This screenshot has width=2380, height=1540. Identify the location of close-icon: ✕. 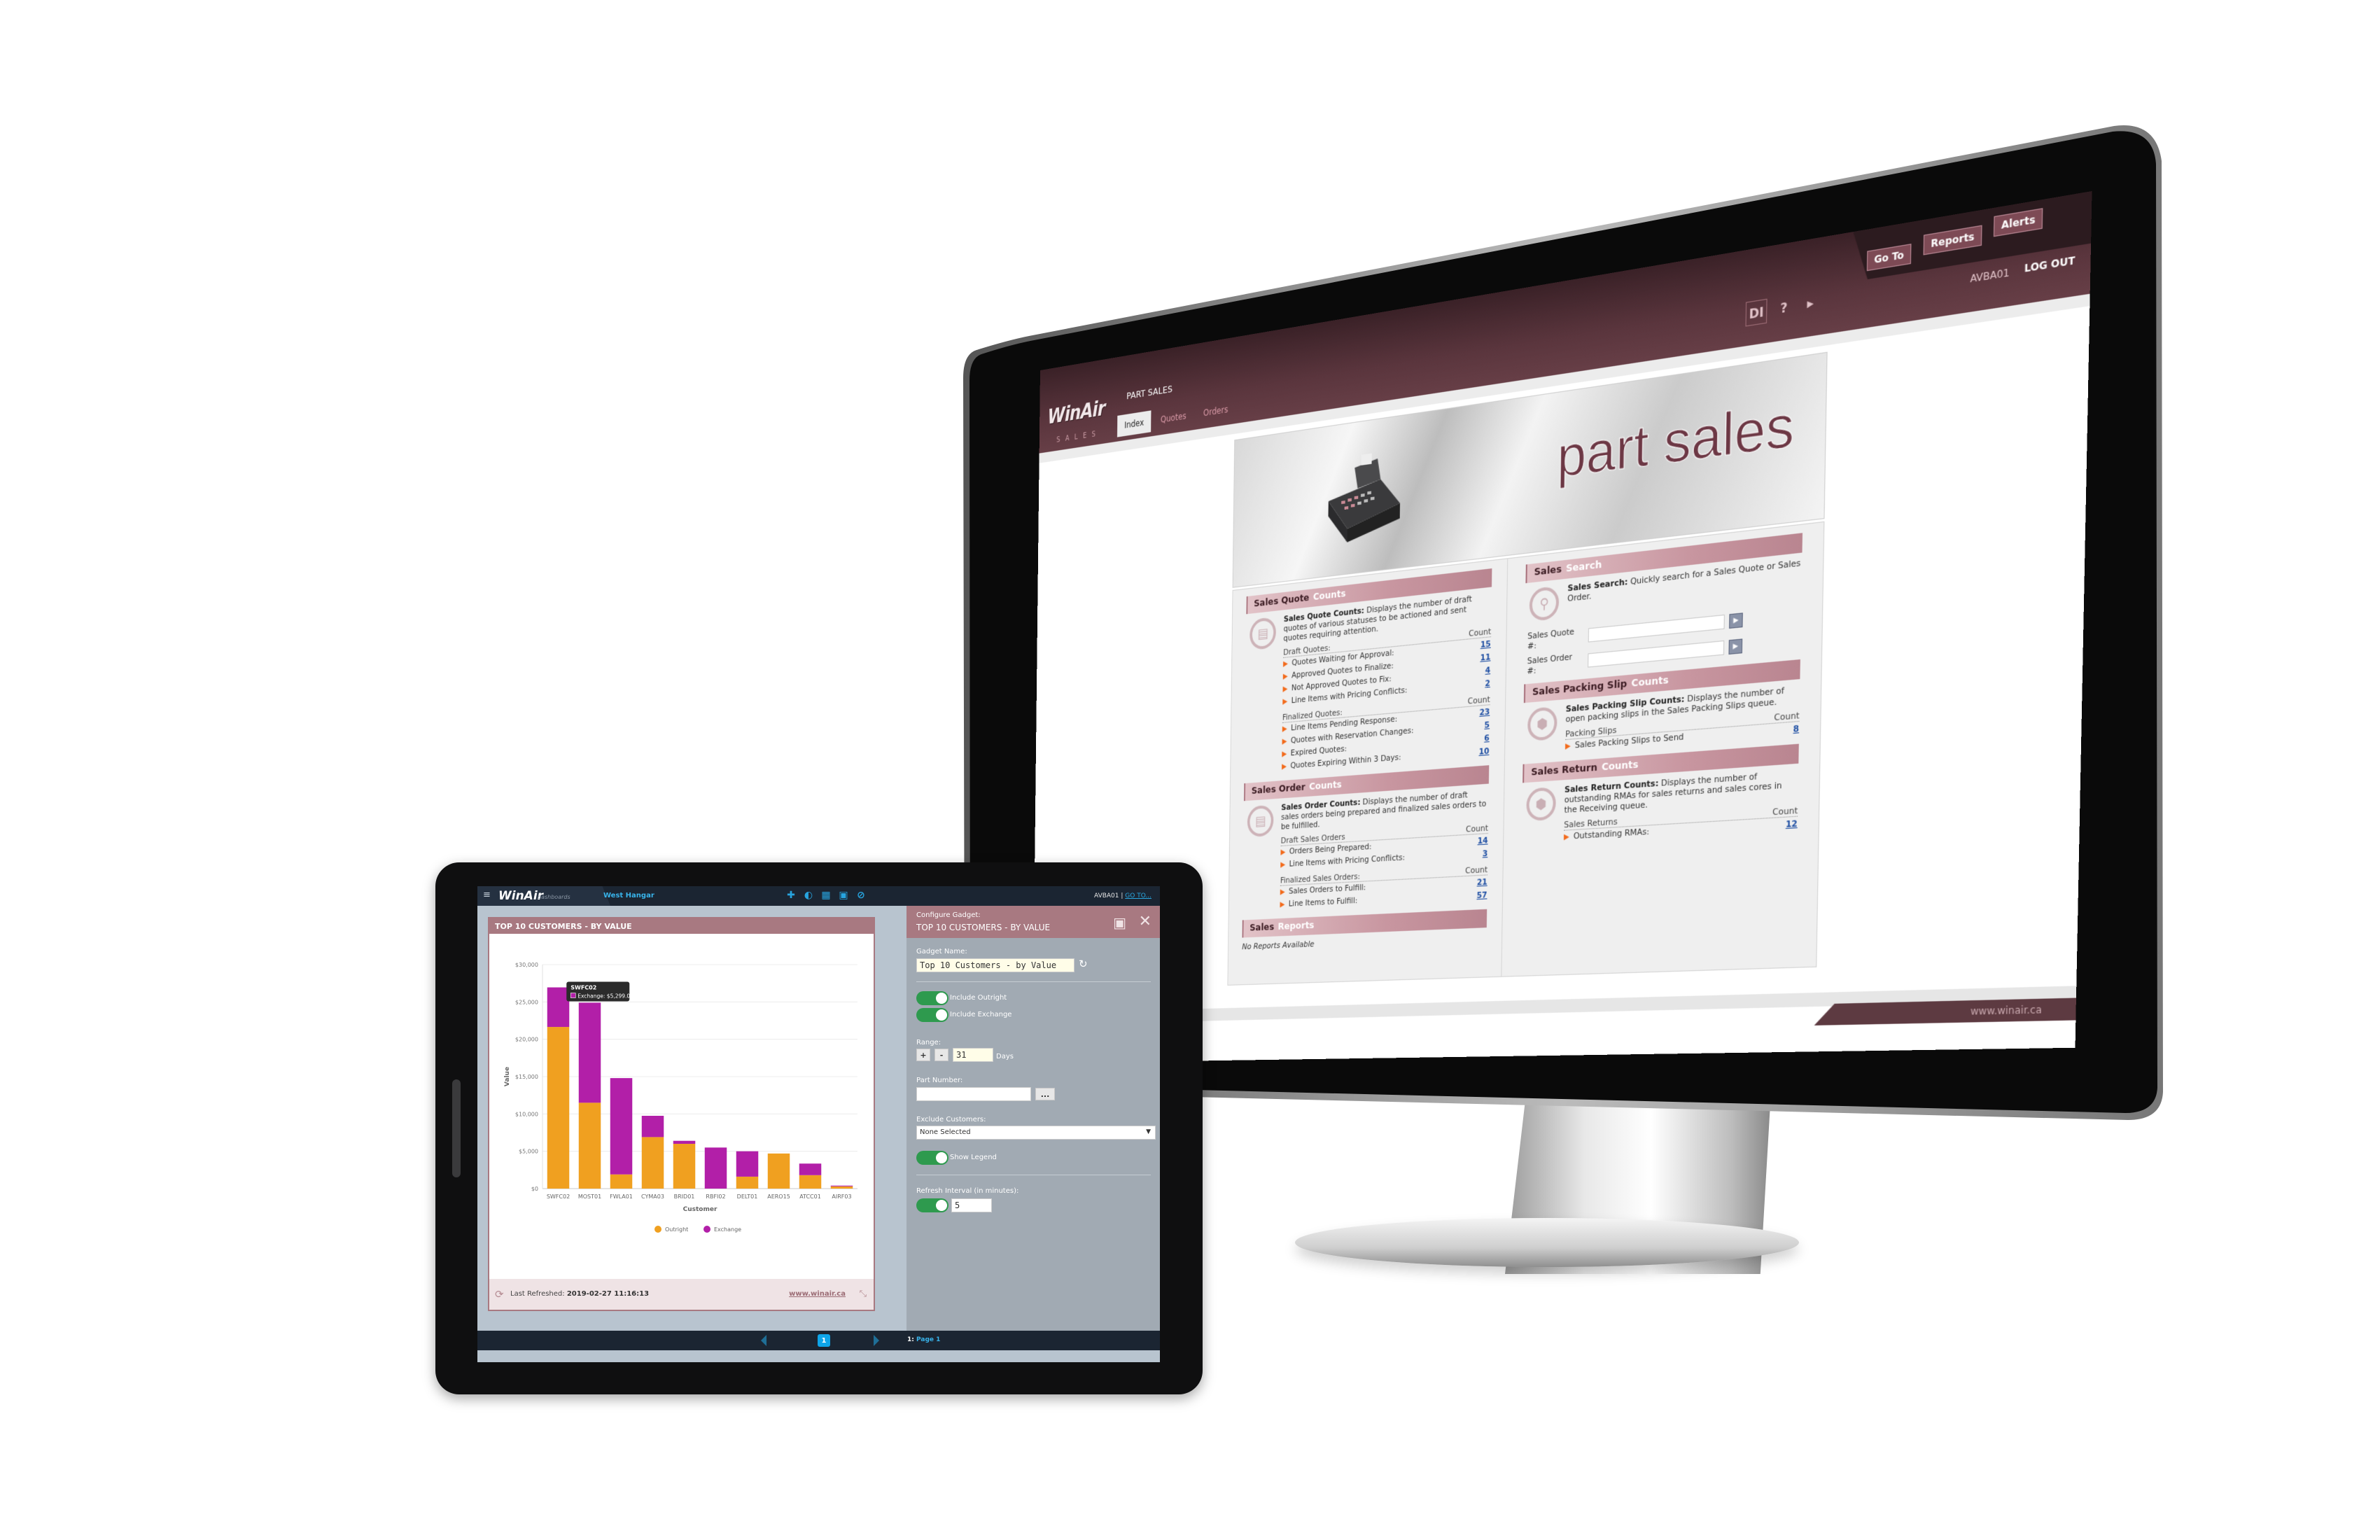
(1145, 921).